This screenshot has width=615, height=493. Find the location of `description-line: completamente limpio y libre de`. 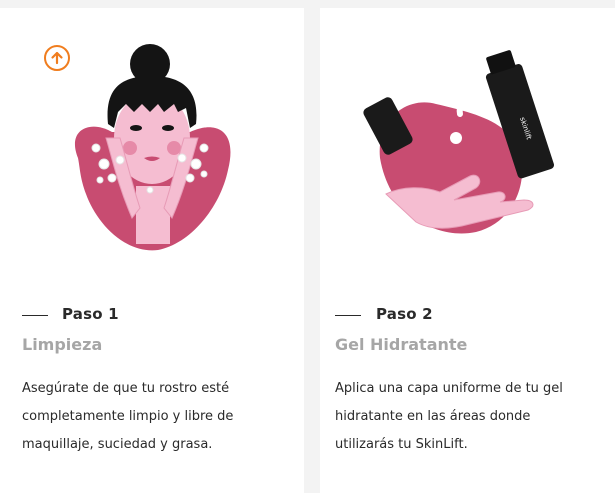

description-line: completamente limpio y libre de is located at coordinates (128, 416).